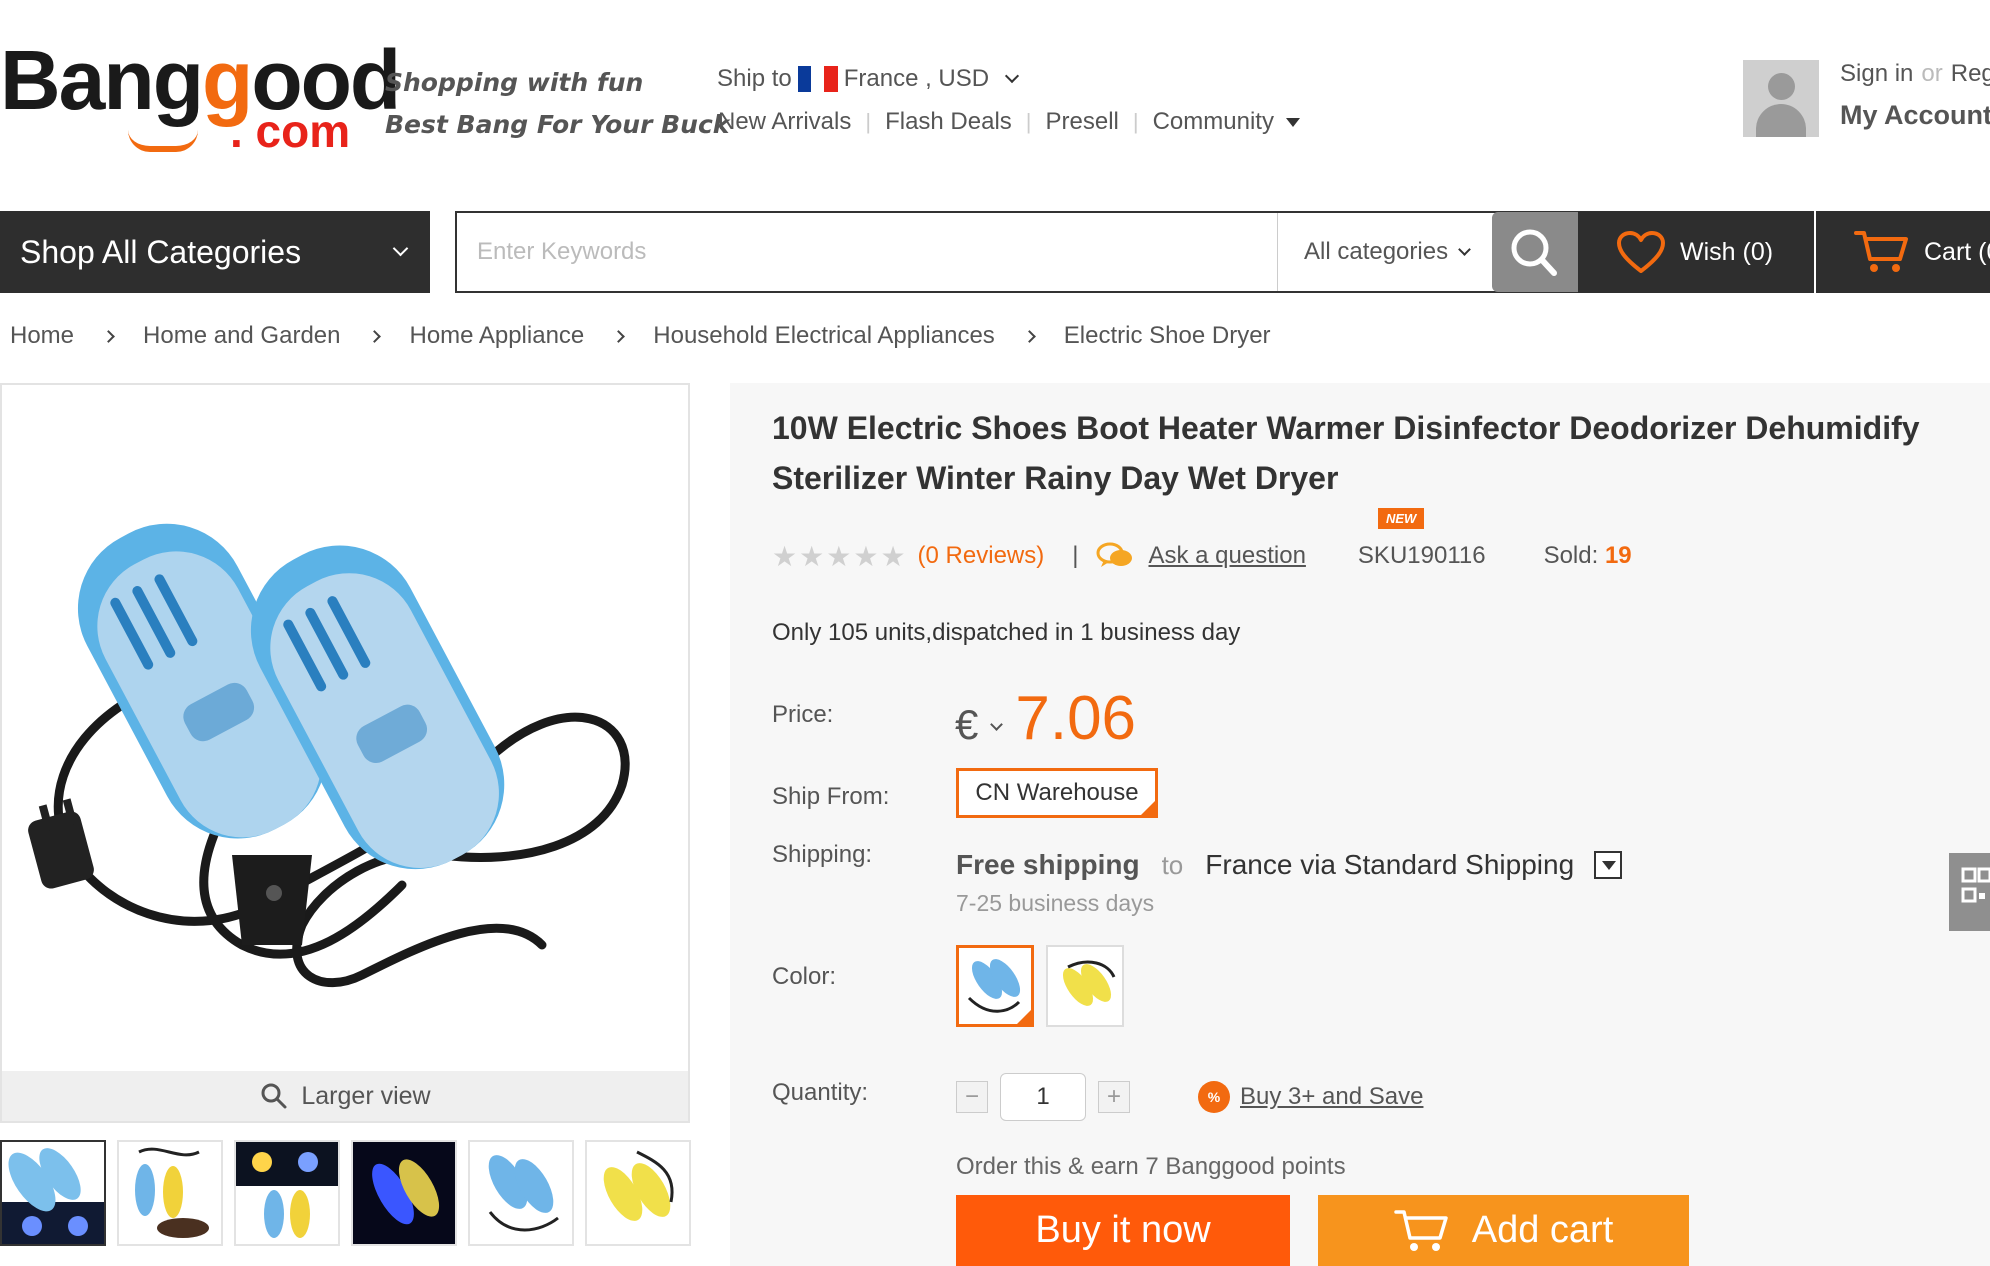  Describe the element at coordinates (1040, 986) in the screenshot. I see `color-options` at that location.